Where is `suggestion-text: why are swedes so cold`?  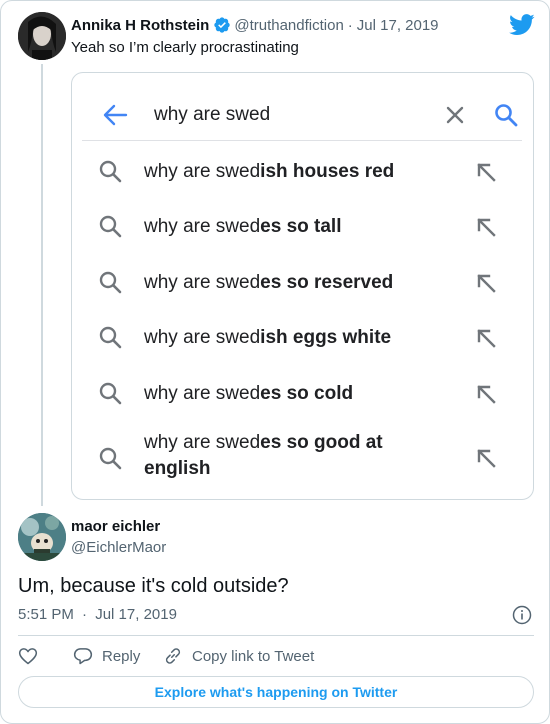 suggestion-text: why are swedes so cold is located at coordinates (294, 394).